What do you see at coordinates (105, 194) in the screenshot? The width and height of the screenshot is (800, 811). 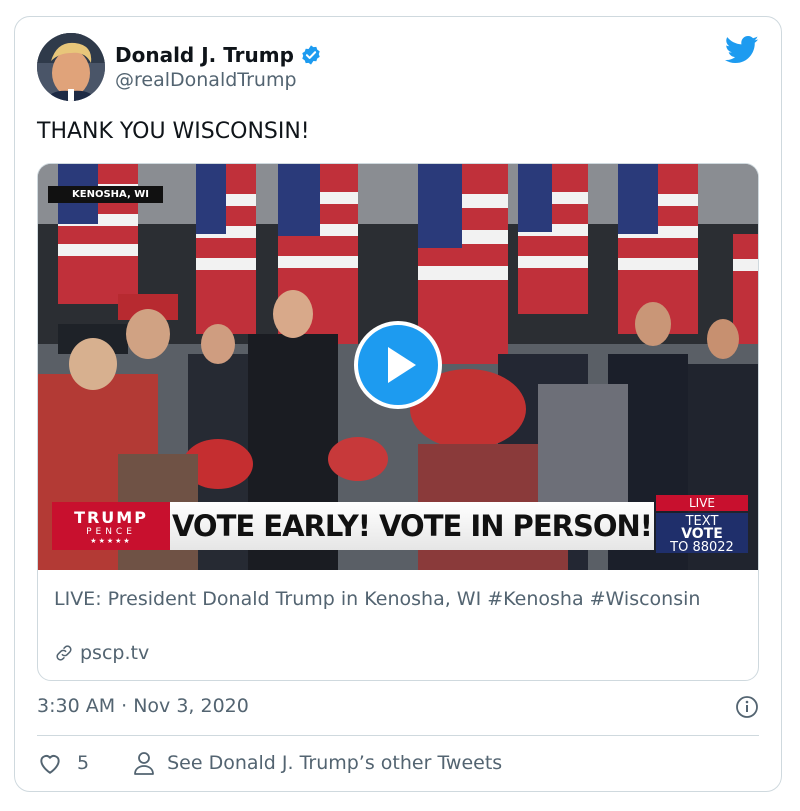 I see `location-tag: KENOSHA, WI` at bounding box center [105, 194].